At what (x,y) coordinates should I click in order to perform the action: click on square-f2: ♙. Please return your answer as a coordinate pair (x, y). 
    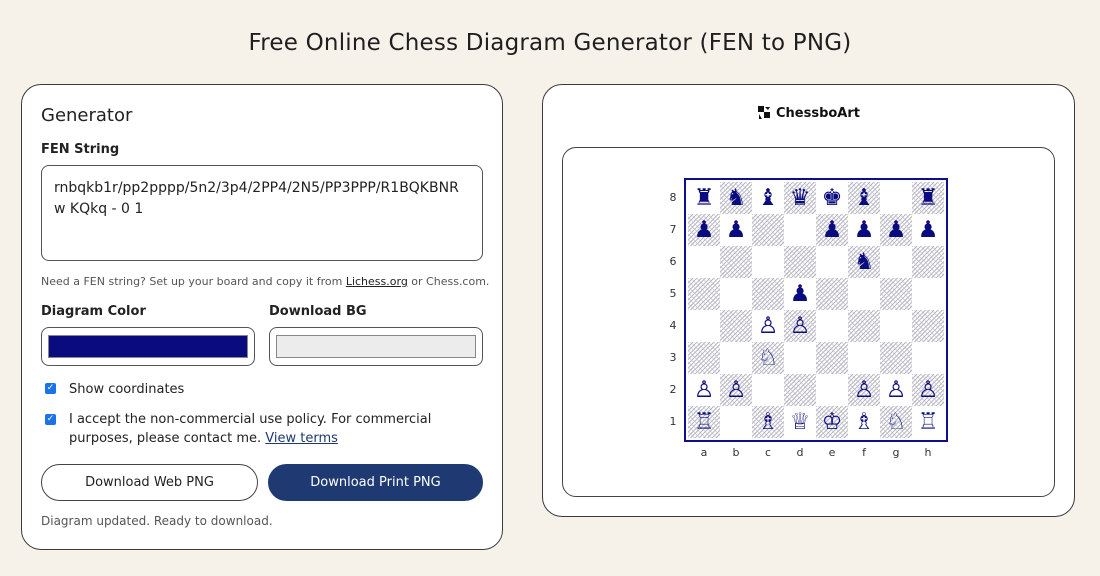
    Looking at the image, I should click on (864, 390).